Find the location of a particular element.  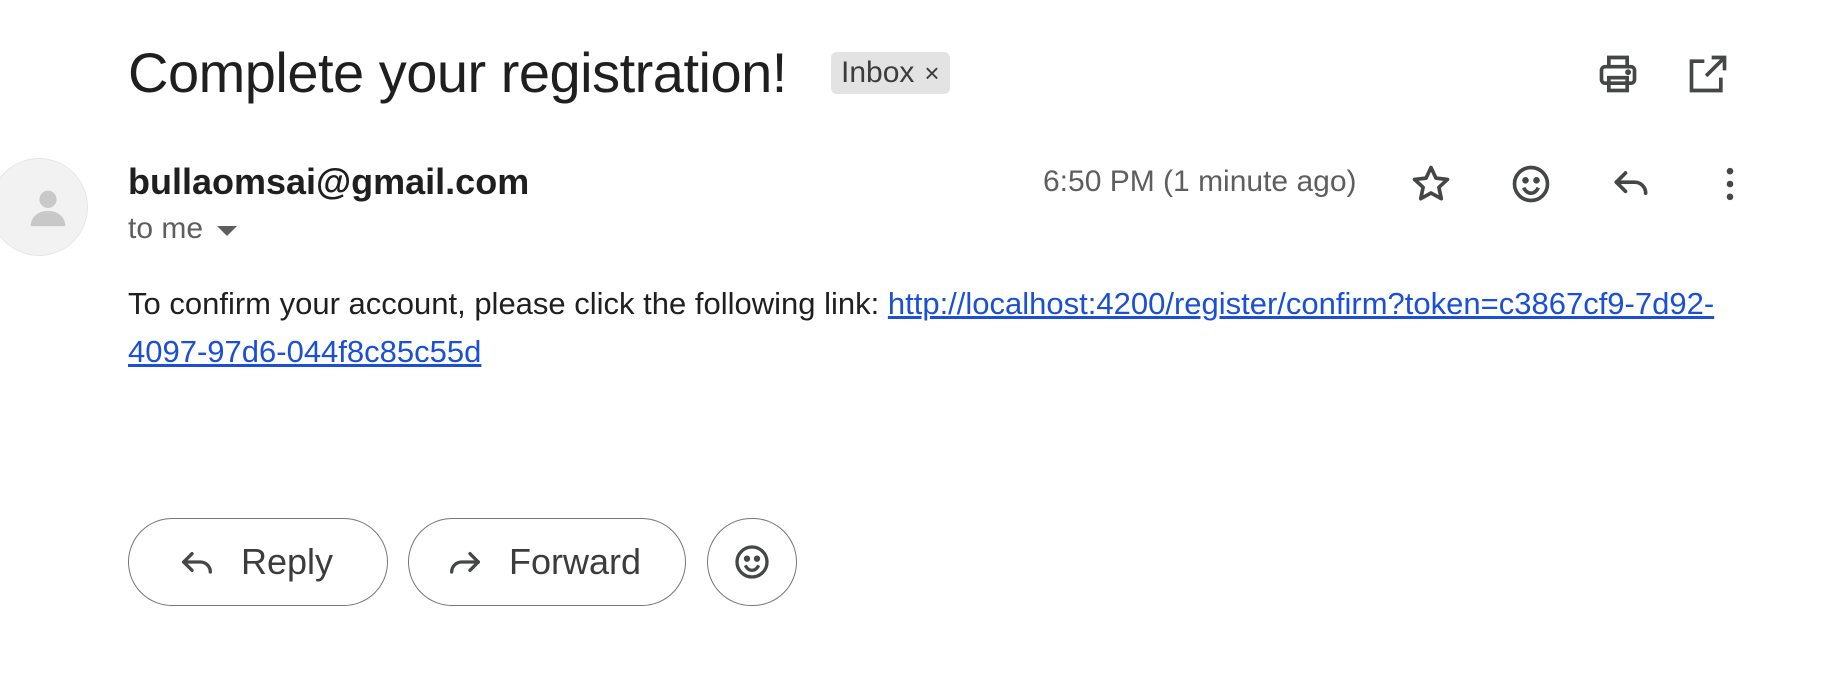

inbox-label-chip: Inbox × is located at coordinates (890, 73).